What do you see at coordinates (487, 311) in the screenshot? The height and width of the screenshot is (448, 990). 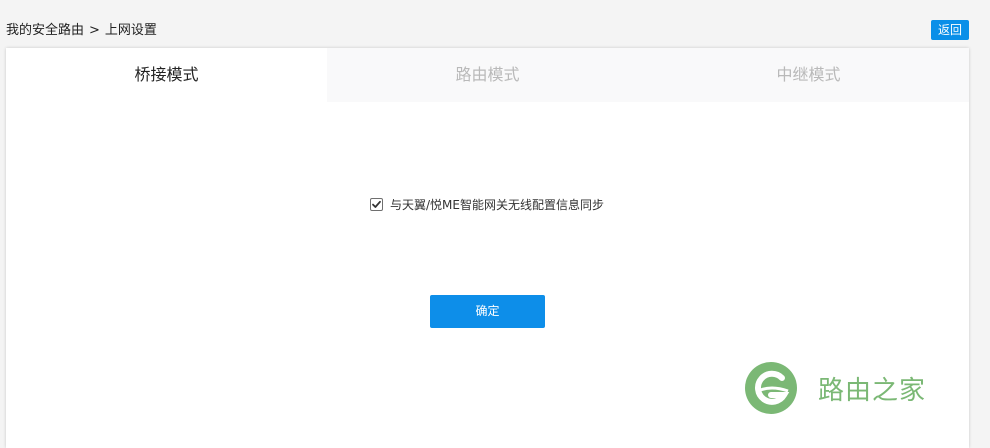 I see `confirm-button: 确定` at bounding box center [487, 311].